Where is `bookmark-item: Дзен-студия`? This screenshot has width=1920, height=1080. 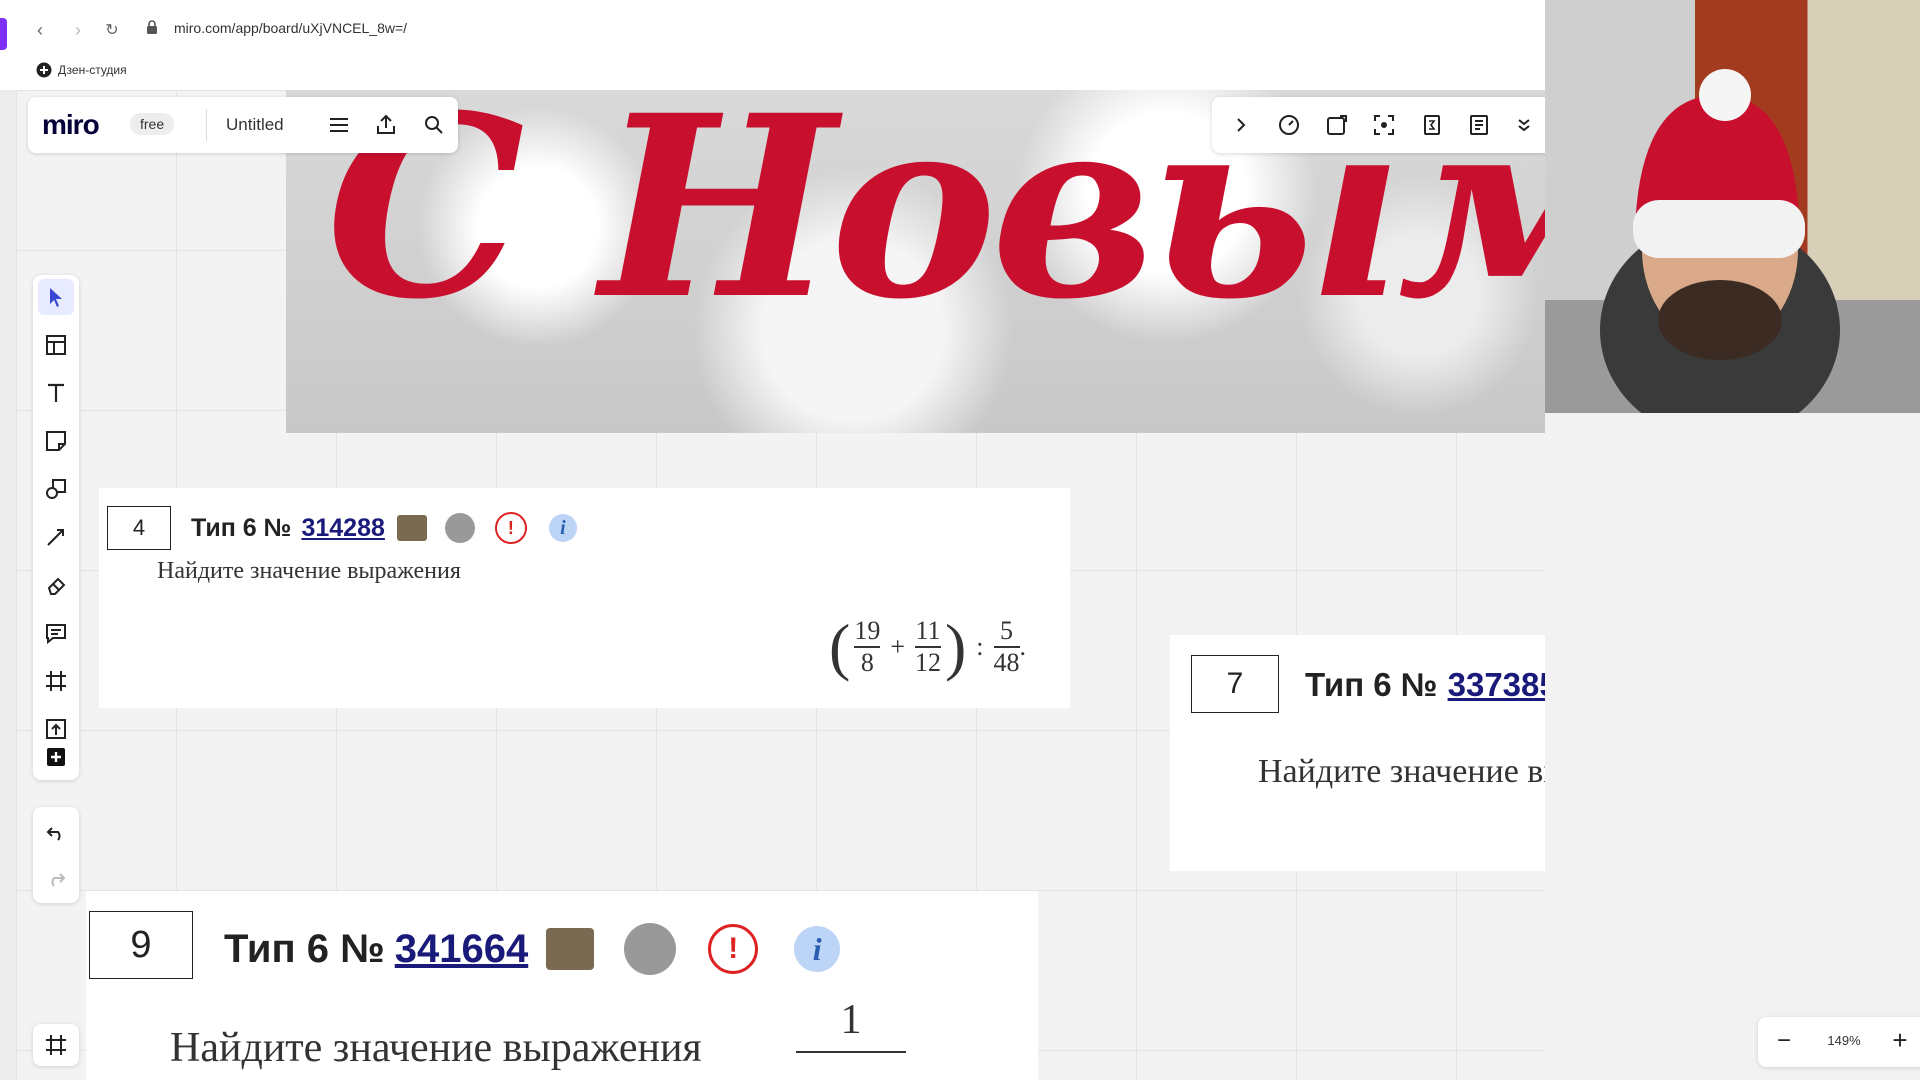 bookmark-item: Дзен-студия is located at coordinates (81, 70).